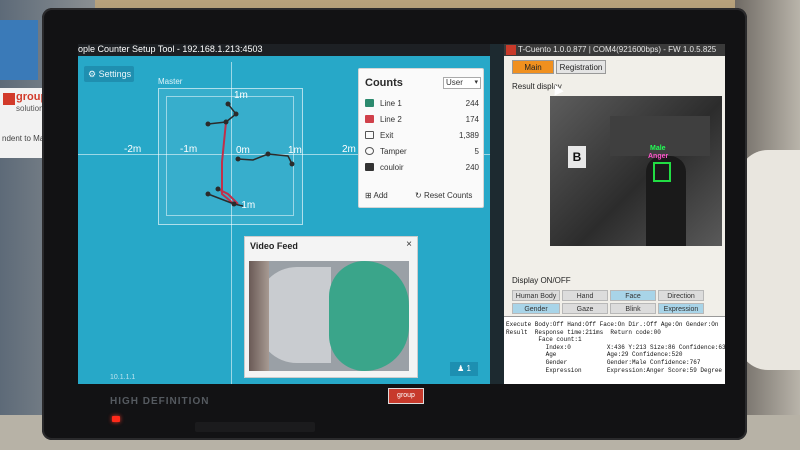  I want to click on display-onoff-label: Display ON/OFF, so click(541, 280).